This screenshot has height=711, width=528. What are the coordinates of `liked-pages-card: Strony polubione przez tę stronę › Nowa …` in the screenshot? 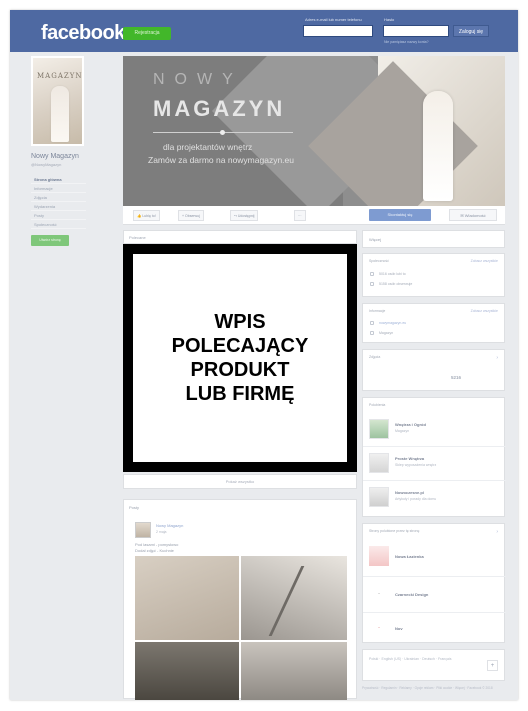 It's located at (434, 583).